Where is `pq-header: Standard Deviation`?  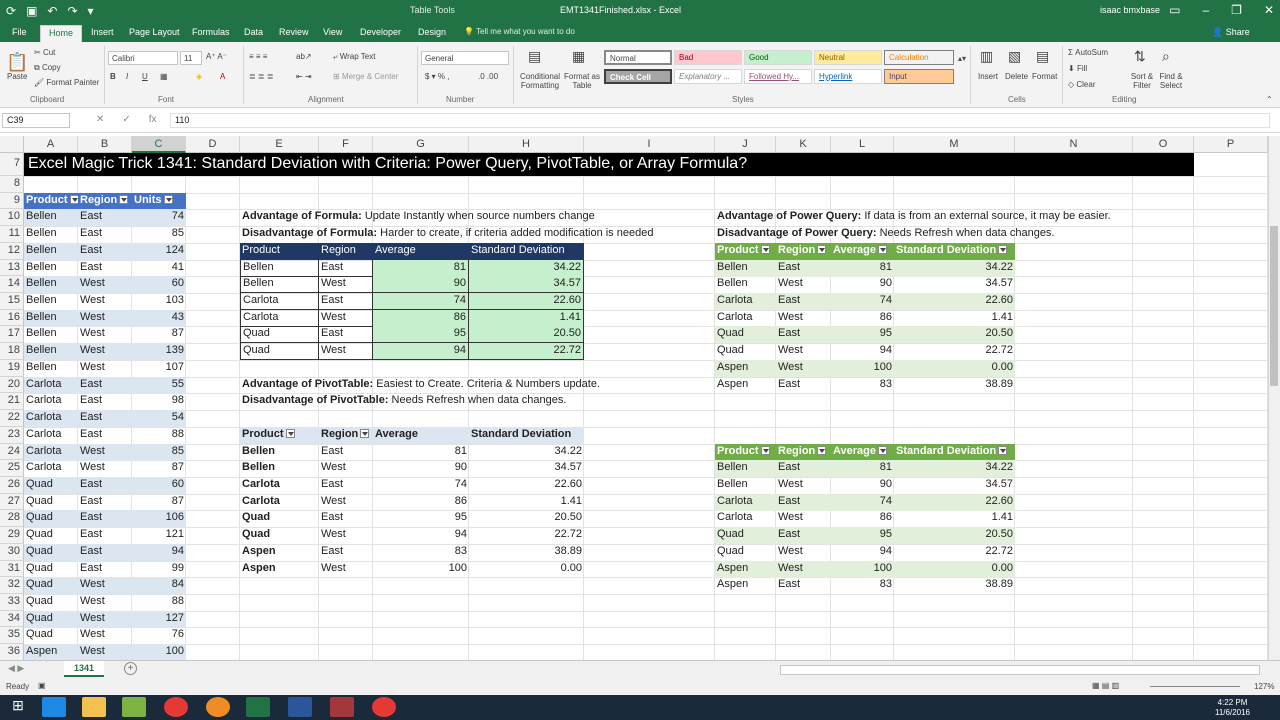
pq-header: Standard Deviation is located at coordinates (954, 251).